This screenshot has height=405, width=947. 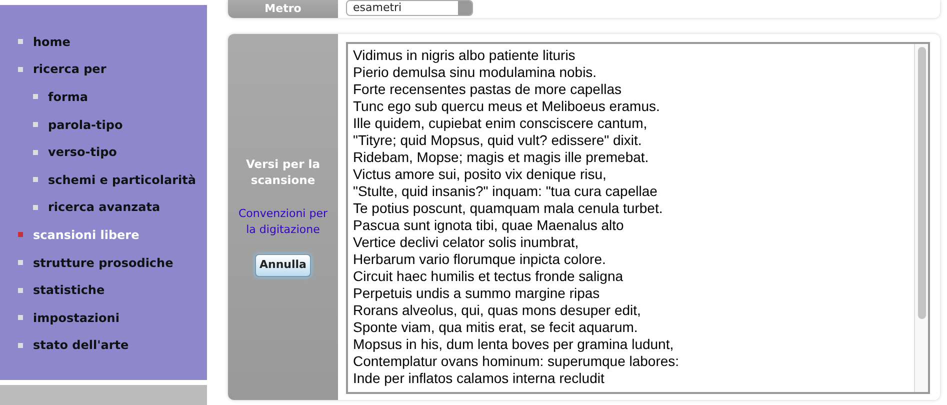 What do you see at coordinates (112, 318) in the screenshot?
I see `sidebar-item: impostazioni` at bounding box center [112, 318].